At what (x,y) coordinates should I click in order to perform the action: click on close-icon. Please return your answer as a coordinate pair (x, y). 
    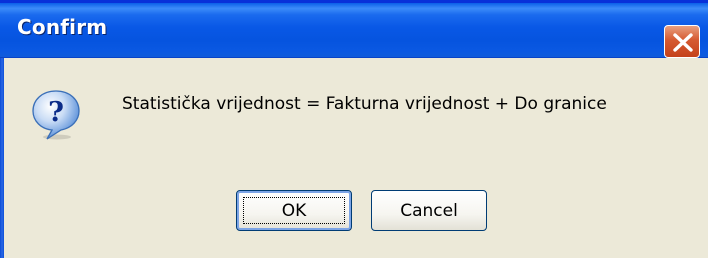
    Looking at the image, I should click on (683, 42).